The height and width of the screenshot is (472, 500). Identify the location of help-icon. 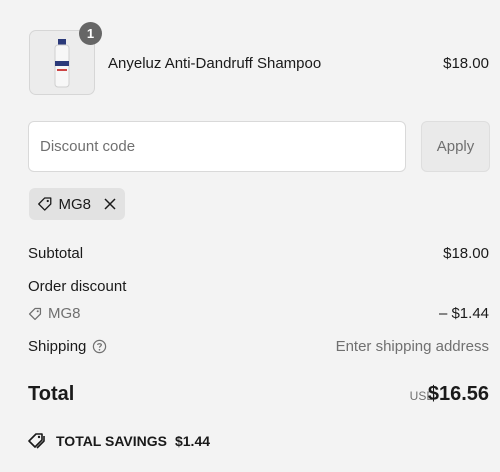
(99, 346).